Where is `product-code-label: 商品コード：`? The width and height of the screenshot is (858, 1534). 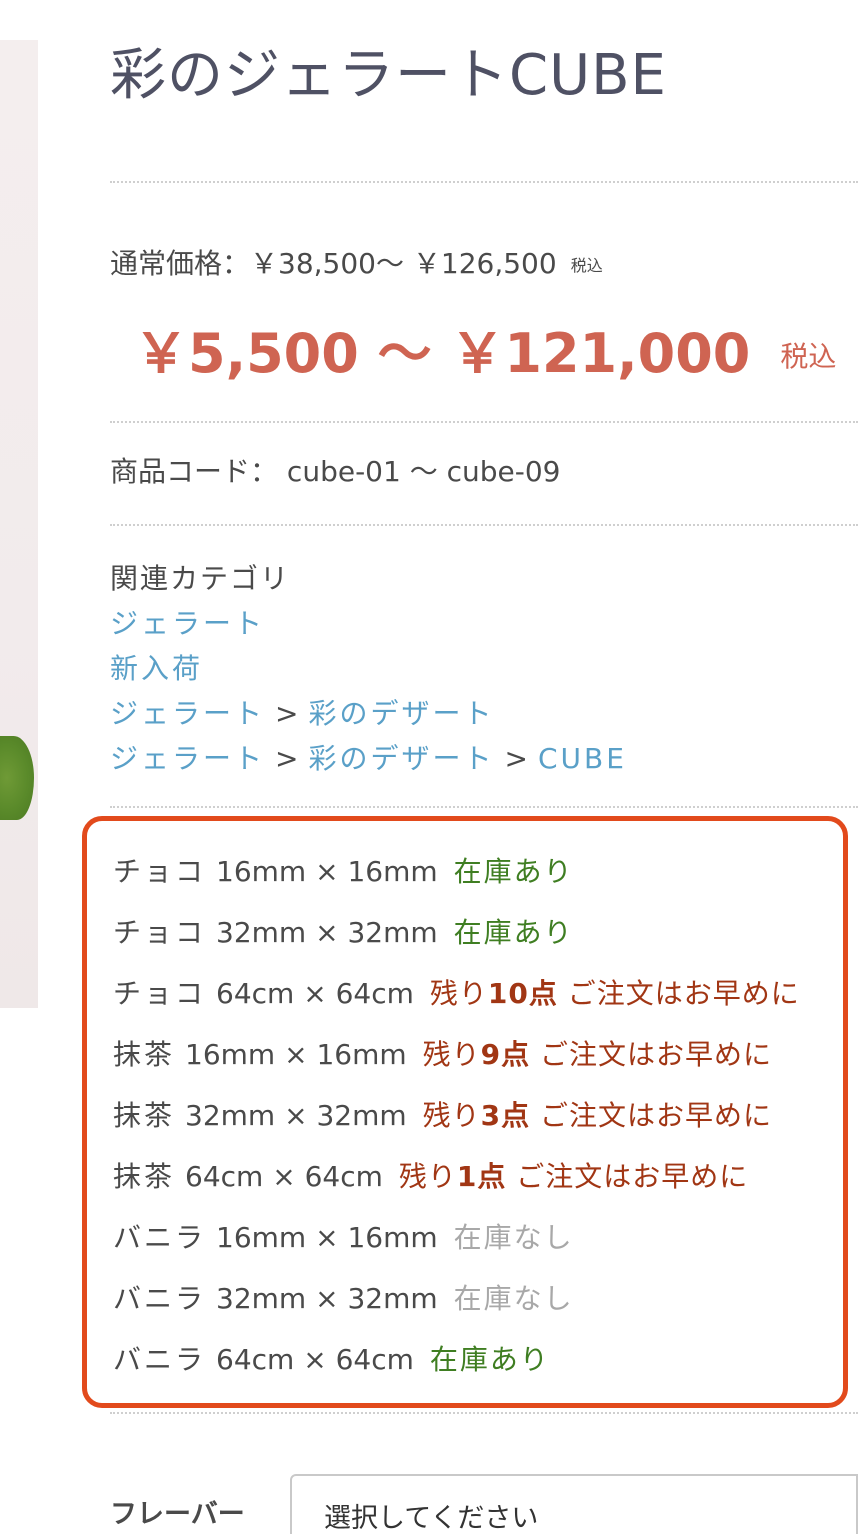 product-code-label: 商品コード： is located at coordinates (194, 471).